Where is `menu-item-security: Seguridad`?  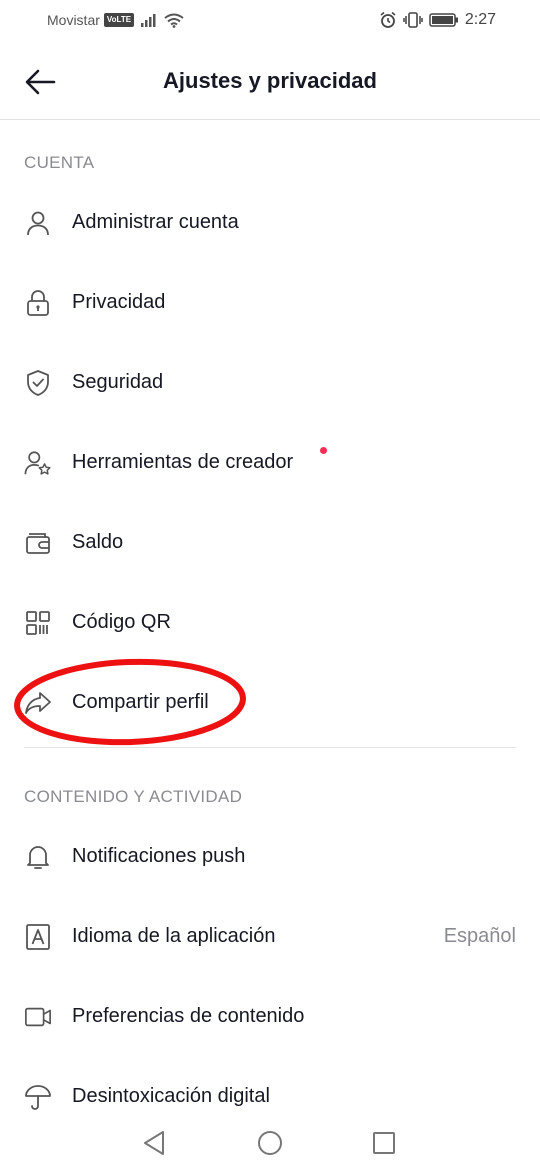 menu-item-security: Seguridad is located at coordinates (270, 383).